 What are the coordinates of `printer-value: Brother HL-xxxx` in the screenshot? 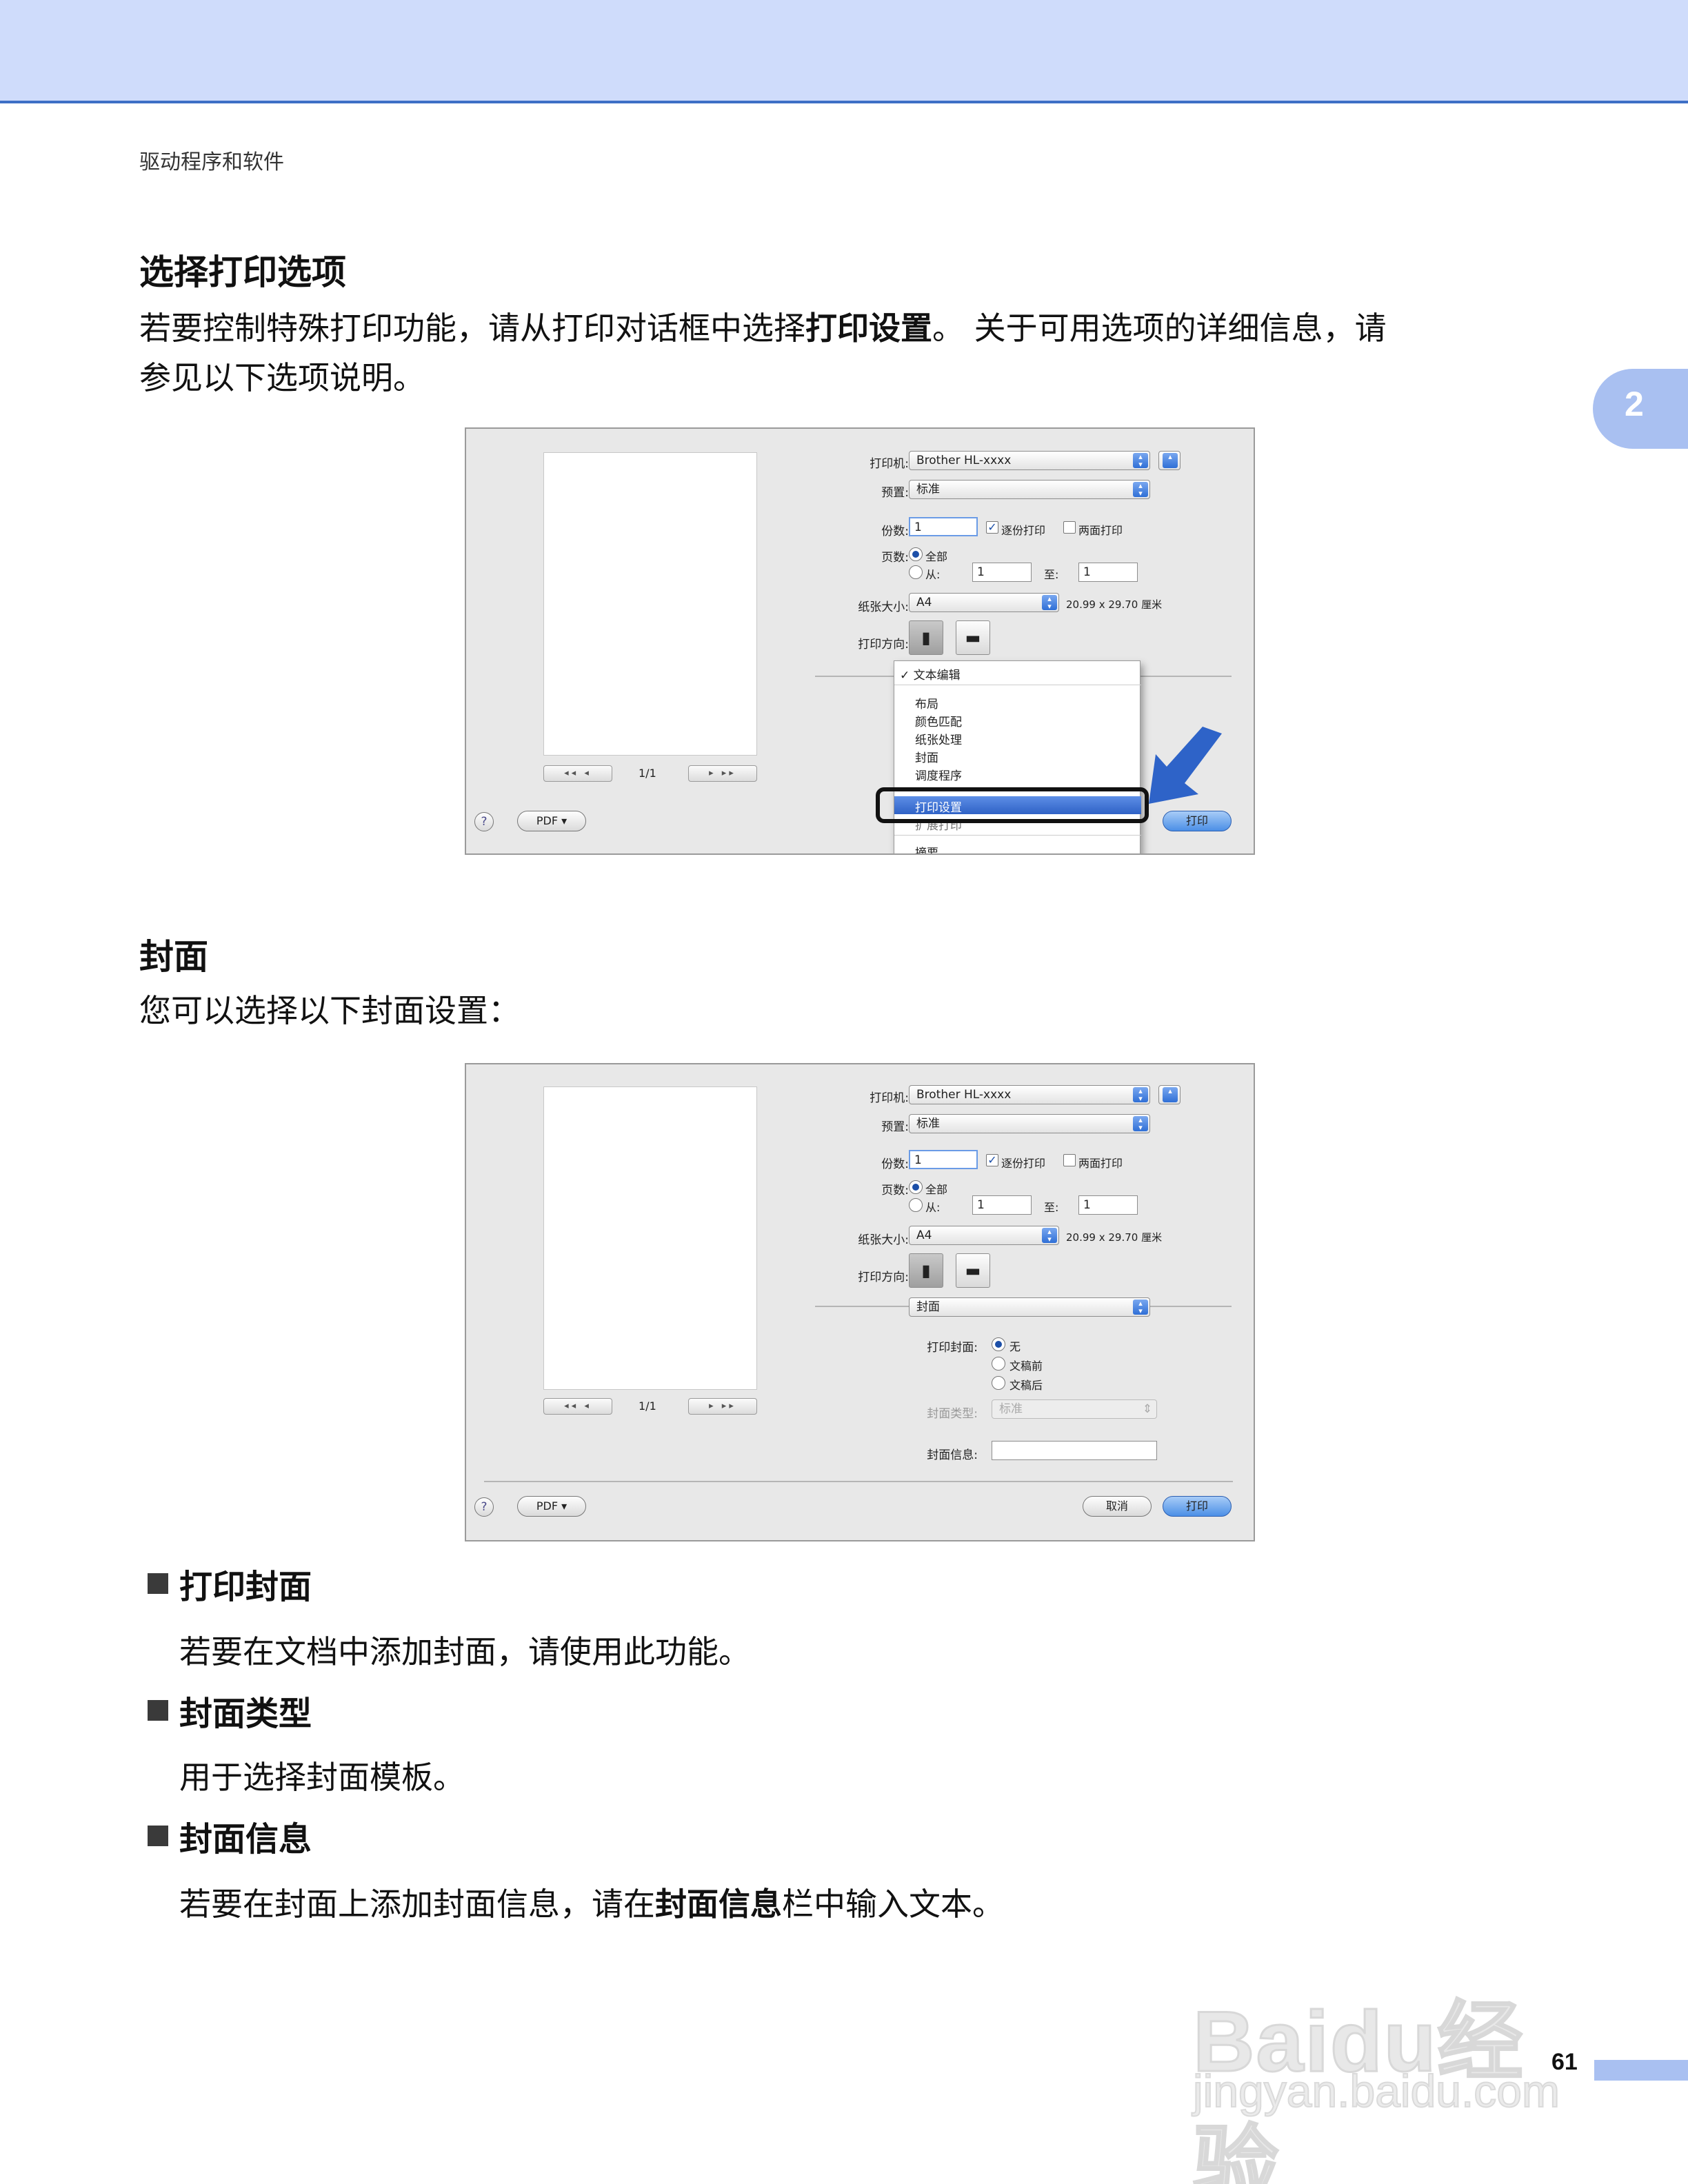 It's located at (964, 460).